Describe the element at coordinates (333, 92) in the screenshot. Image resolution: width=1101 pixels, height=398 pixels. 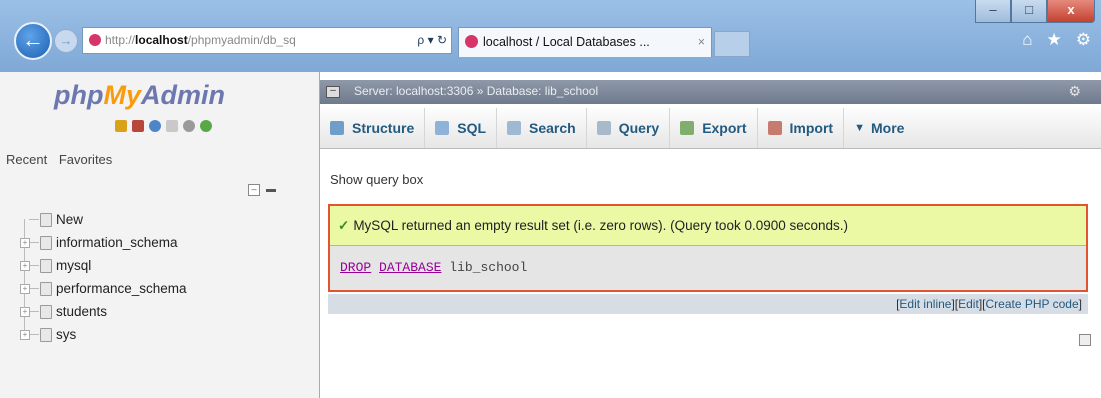
I see `collapse-nav-icon: –` at that location.